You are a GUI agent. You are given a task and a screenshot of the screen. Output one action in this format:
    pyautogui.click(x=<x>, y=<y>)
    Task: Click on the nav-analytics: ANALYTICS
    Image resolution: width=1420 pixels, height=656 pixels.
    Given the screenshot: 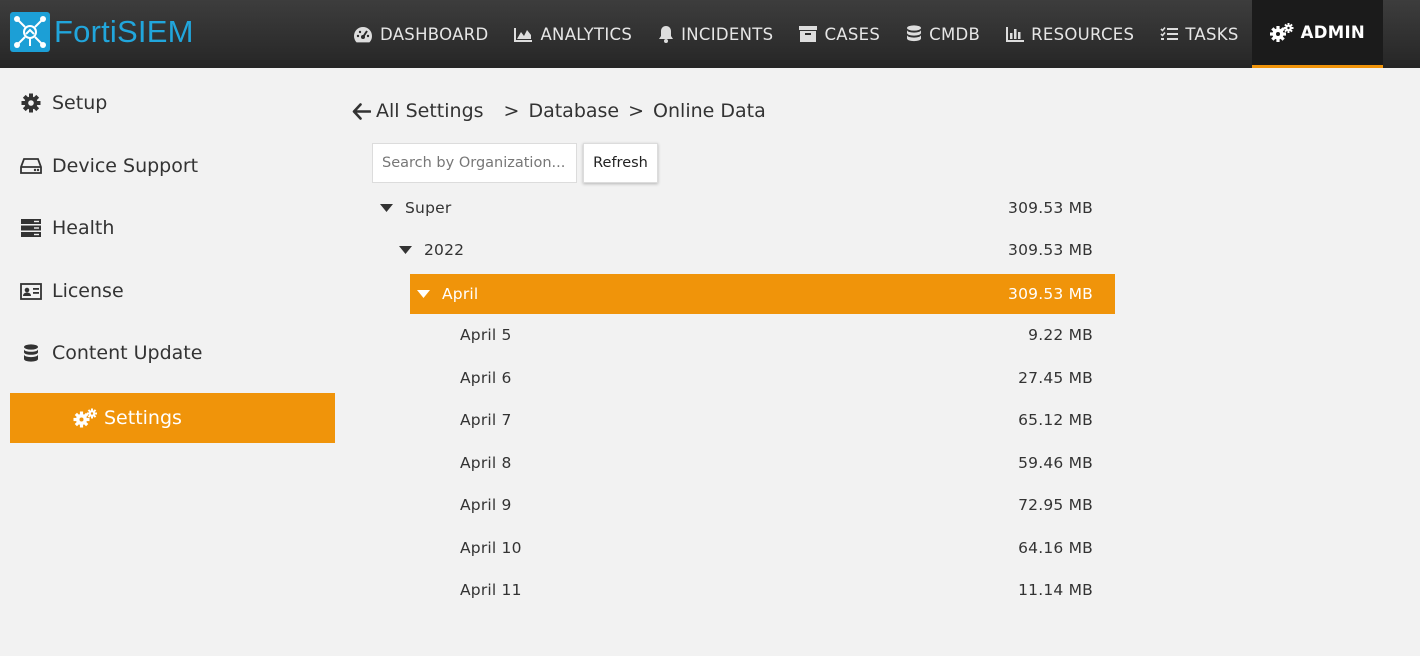 What is the action you would take?
    pyautogui.click(x=573, y=34)
    